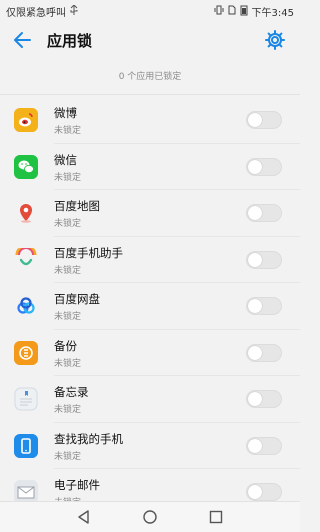  Describe the element at coordinates (150, 94) in the screenshot. I see `divider` at that location.